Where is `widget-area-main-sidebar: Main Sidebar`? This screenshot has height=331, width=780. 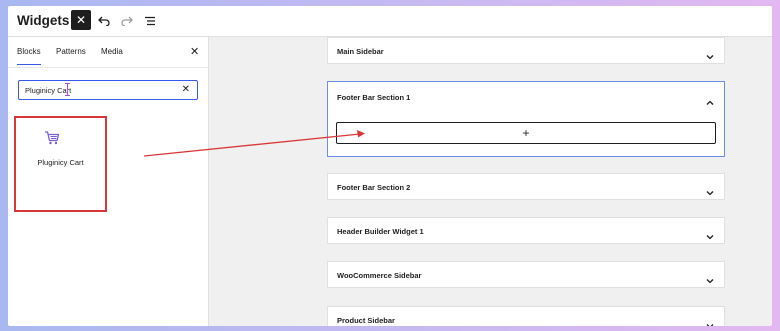 widget-area-main-sidebar: Main Sidebar is located at coordinates (526, 50).